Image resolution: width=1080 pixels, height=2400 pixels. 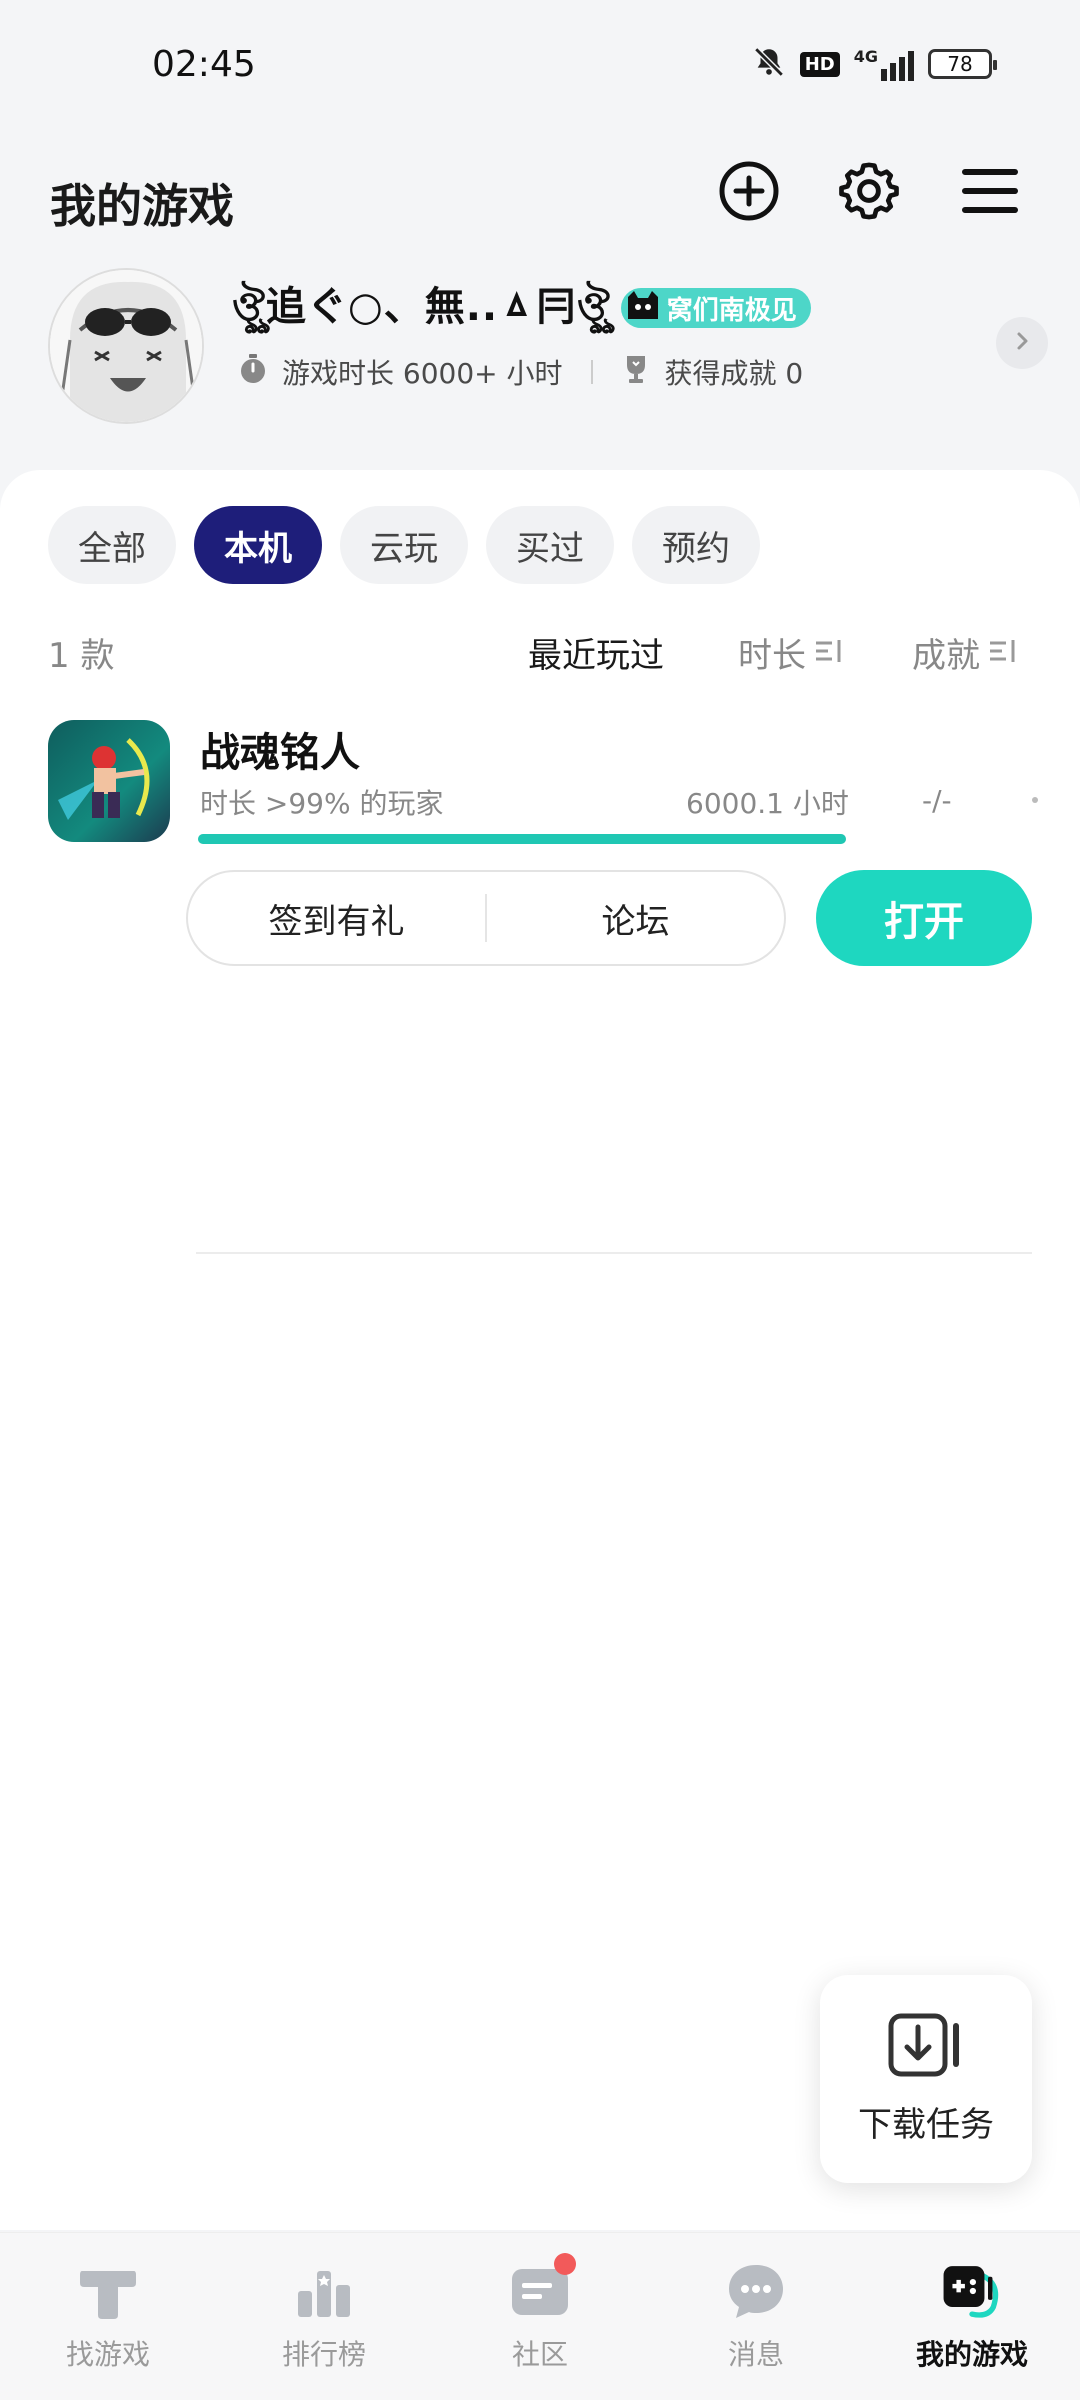 I want to click on cat-icon, so click(x=643, y=308).